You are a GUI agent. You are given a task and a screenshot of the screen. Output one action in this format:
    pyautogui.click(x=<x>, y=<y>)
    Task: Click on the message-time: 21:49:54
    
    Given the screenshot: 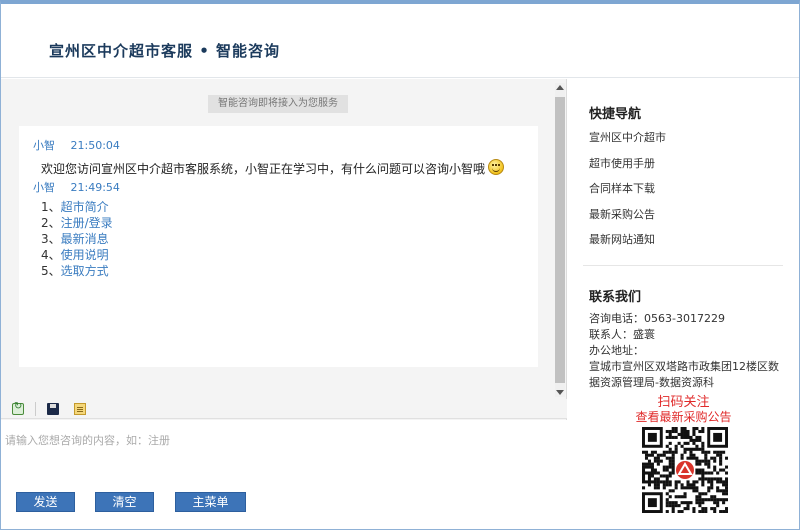 What is the action you would take?
    pyautogui.click(x=95, y=187)
    